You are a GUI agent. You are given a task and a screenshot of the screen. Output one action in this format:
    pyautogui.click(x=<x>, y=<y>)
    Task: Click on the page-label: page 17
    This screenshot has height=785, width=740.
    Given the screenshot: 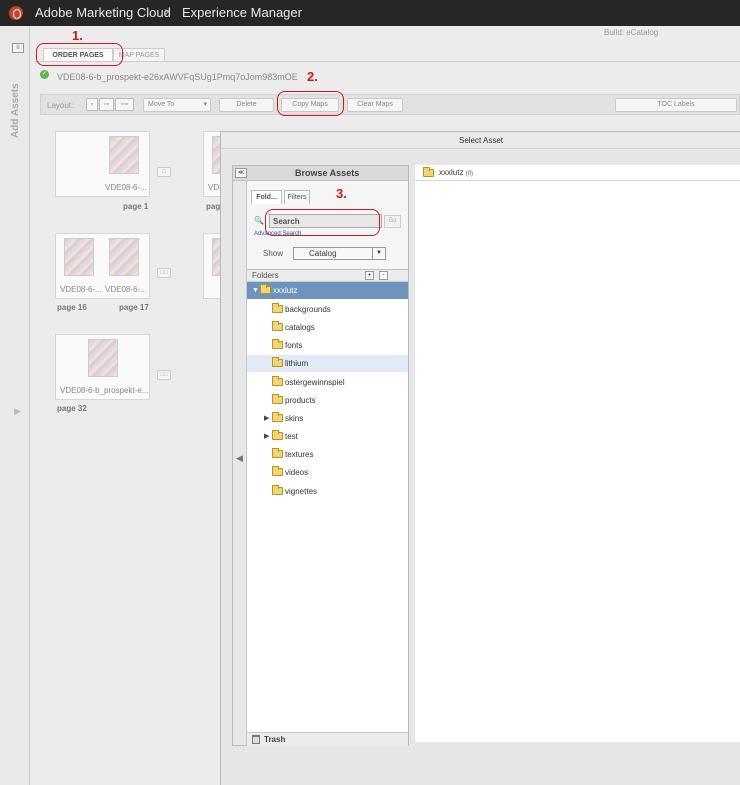 What is the action you would take?
    pyautogui.click(x=134, y=307)
    